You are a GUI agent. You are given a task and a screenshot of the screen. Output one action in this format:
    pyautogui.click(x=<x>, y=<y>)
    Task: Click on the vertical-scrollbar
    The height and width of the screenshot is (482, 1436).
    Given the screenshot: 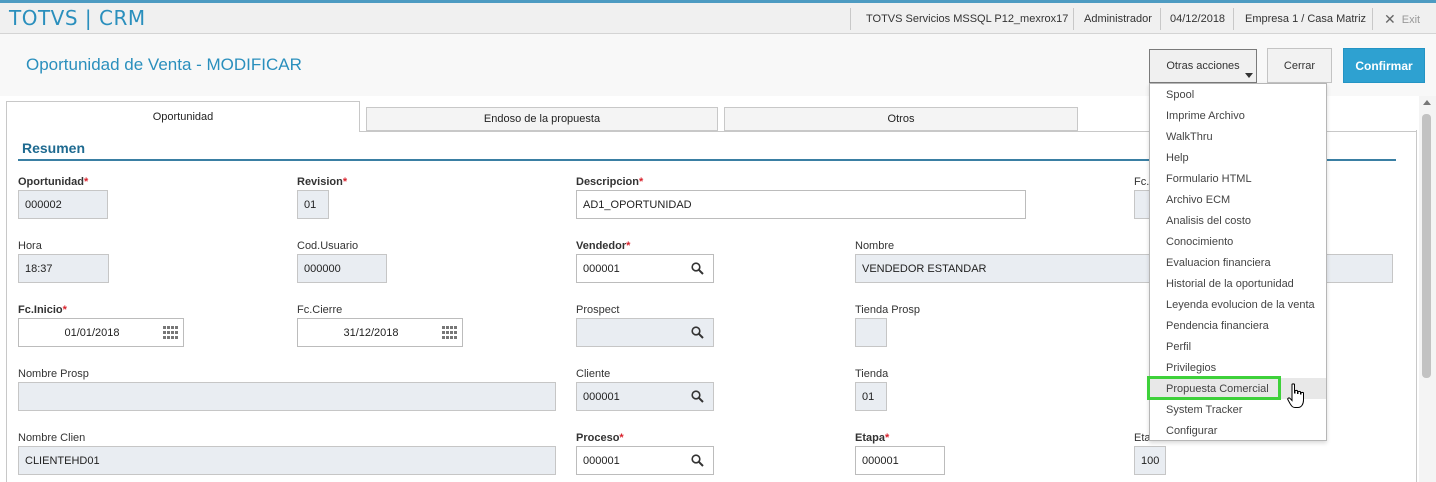 What is the action you would take?
    pyautogui.click(x=1427, y=289)
    